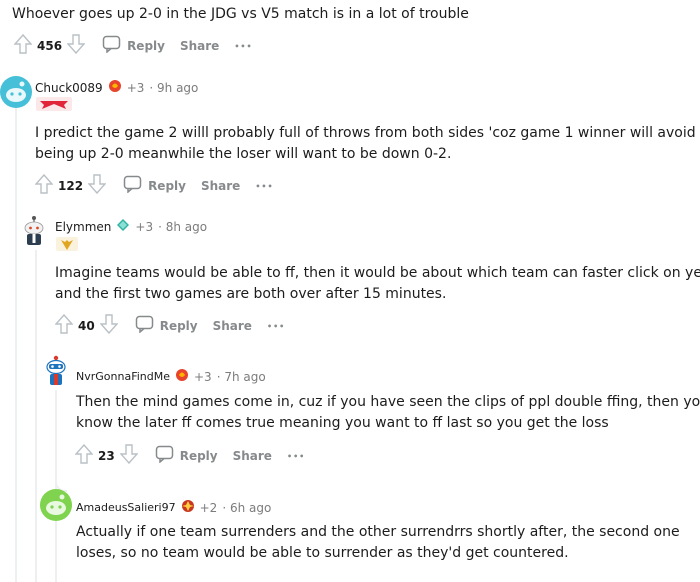 The height and width of the screenshot is (582, 700). What do you see at coordinates (171, 376) in the screenshot?
I see `comment-header: NvrGonnaFindMe +3 · 7h ago` at bounding box center [171, 376].